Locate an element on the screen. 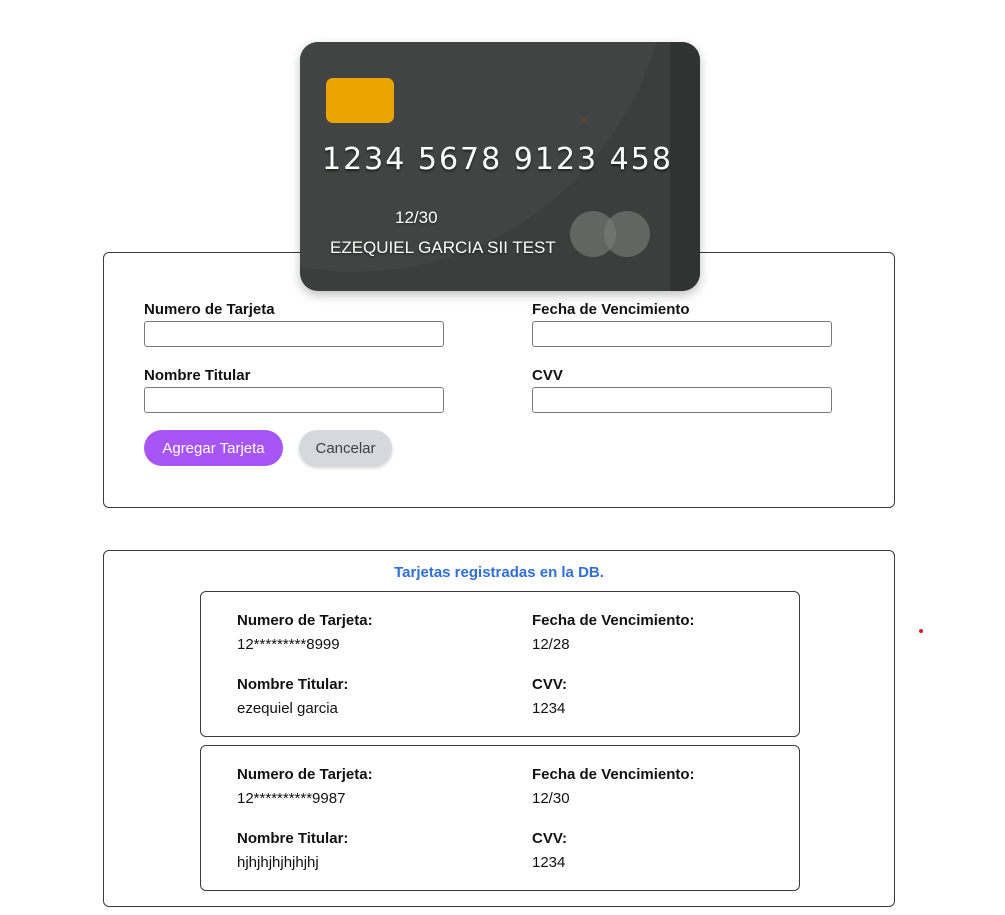  expiry-label: Fecha de Vencimiento is located at coordinates (611, 309).